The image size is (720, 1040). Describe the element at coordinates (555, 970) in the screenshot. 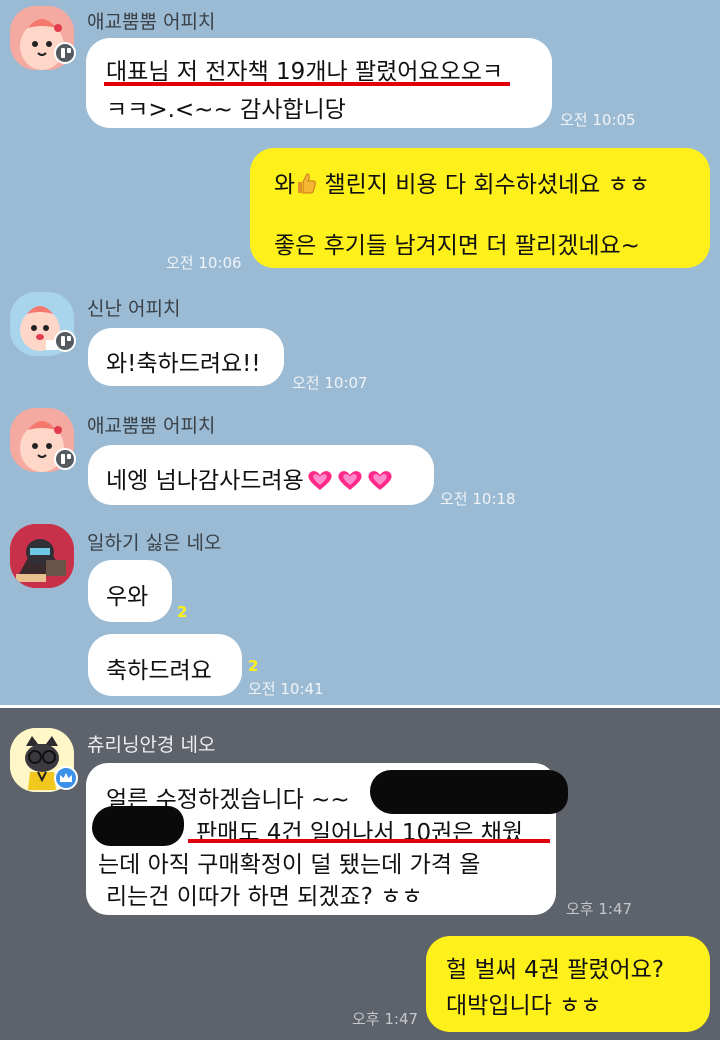

I see `message-line: 헐 벌써 4권 팔렸어요?` at that location.